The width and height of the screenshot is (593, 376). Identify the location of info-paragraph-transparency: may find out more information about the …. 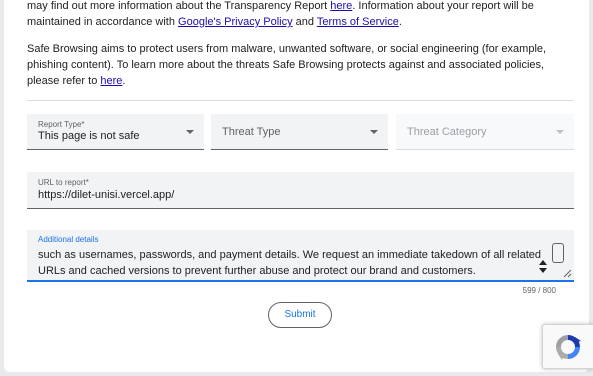
(302, 15).